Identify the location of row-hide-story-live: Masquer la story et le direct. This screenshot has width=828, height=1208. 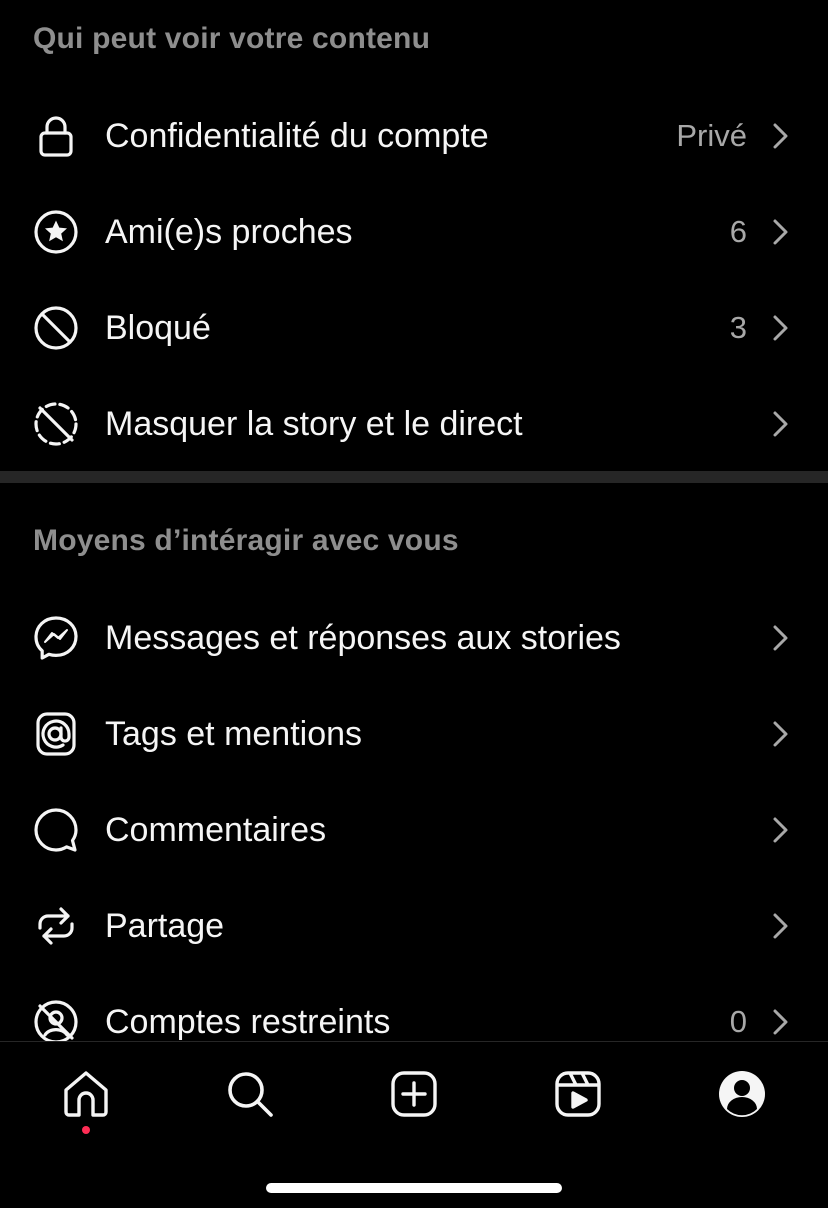
(414, 424).